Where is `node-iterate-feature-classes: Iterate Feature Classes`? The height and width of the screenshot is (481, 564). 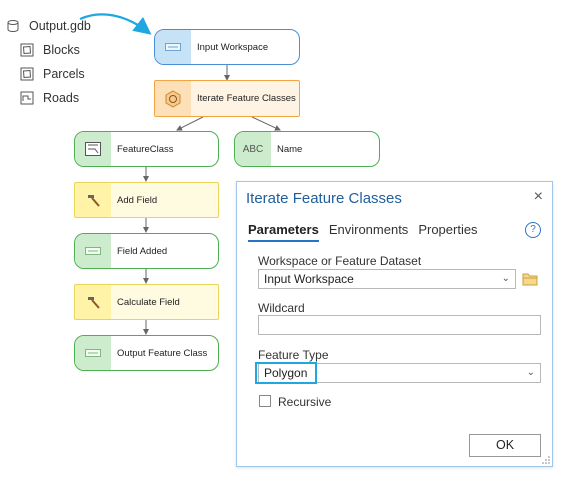
node-iterate-feature-classes: Iterate Feature Classes is located at coordinates (227, 98).